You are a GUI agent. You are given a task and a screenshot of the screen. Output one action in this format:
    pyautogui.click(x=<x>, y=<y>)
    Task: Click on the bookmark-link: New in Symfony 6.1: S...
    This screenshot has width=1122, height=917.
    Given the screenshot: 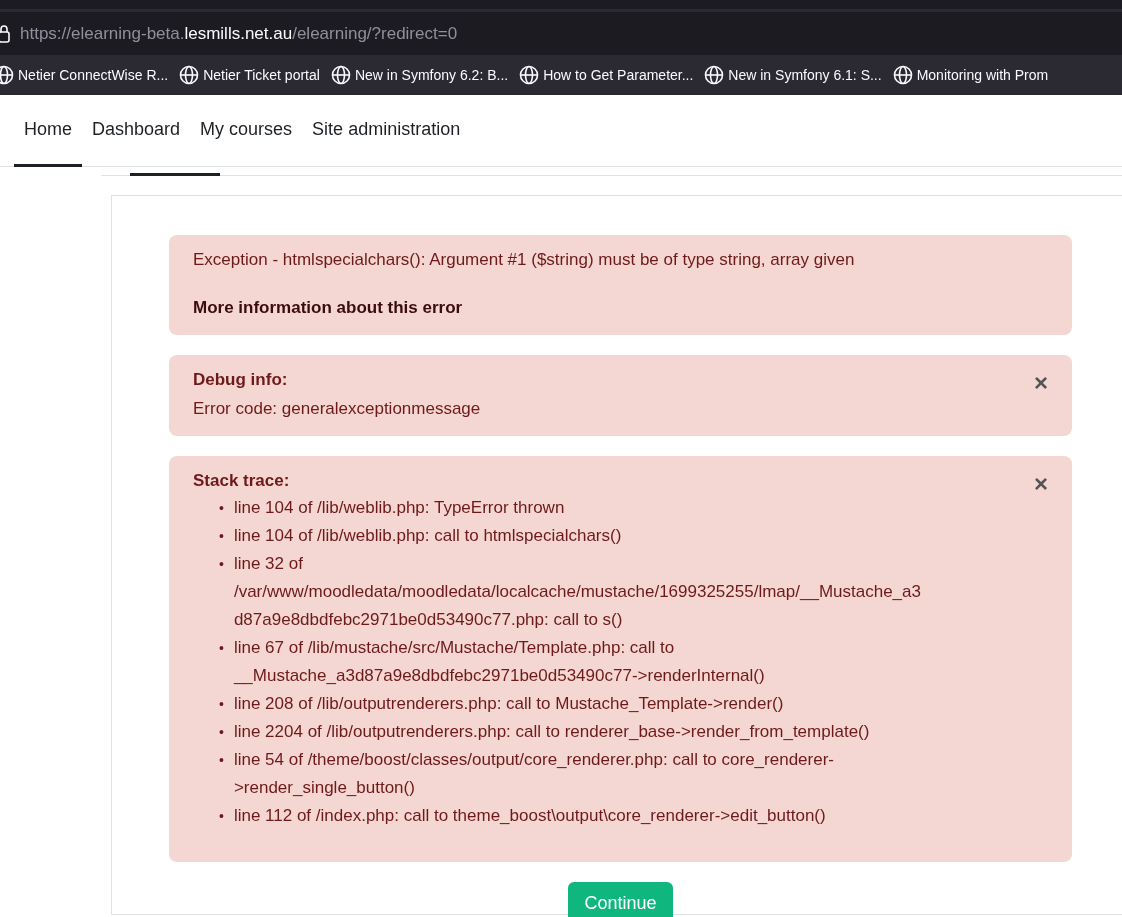 What is the action you would take?
    pyautogui.click(x=793, y=75)
    